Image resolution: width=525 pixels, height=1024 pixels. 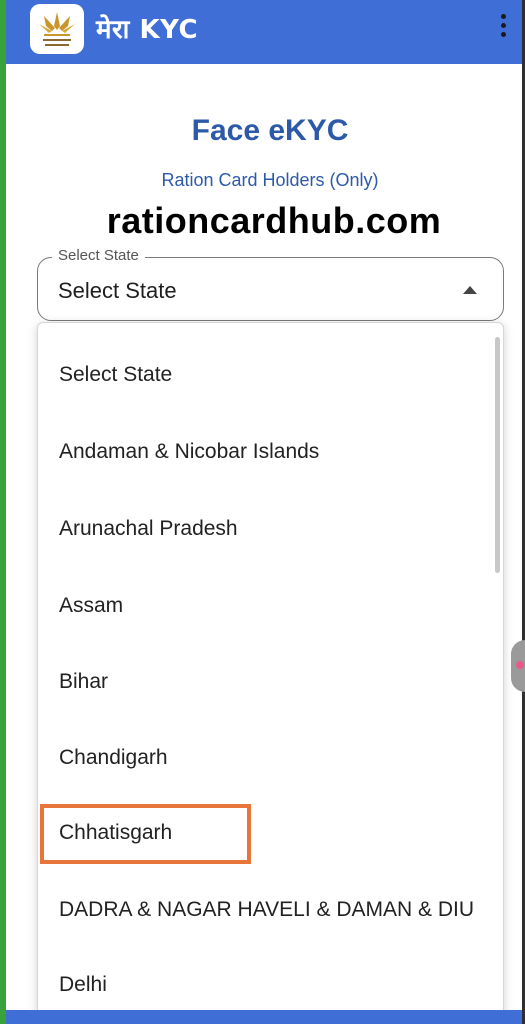 I want to click on state-select-label: Select State, so click(x=98, y=255).